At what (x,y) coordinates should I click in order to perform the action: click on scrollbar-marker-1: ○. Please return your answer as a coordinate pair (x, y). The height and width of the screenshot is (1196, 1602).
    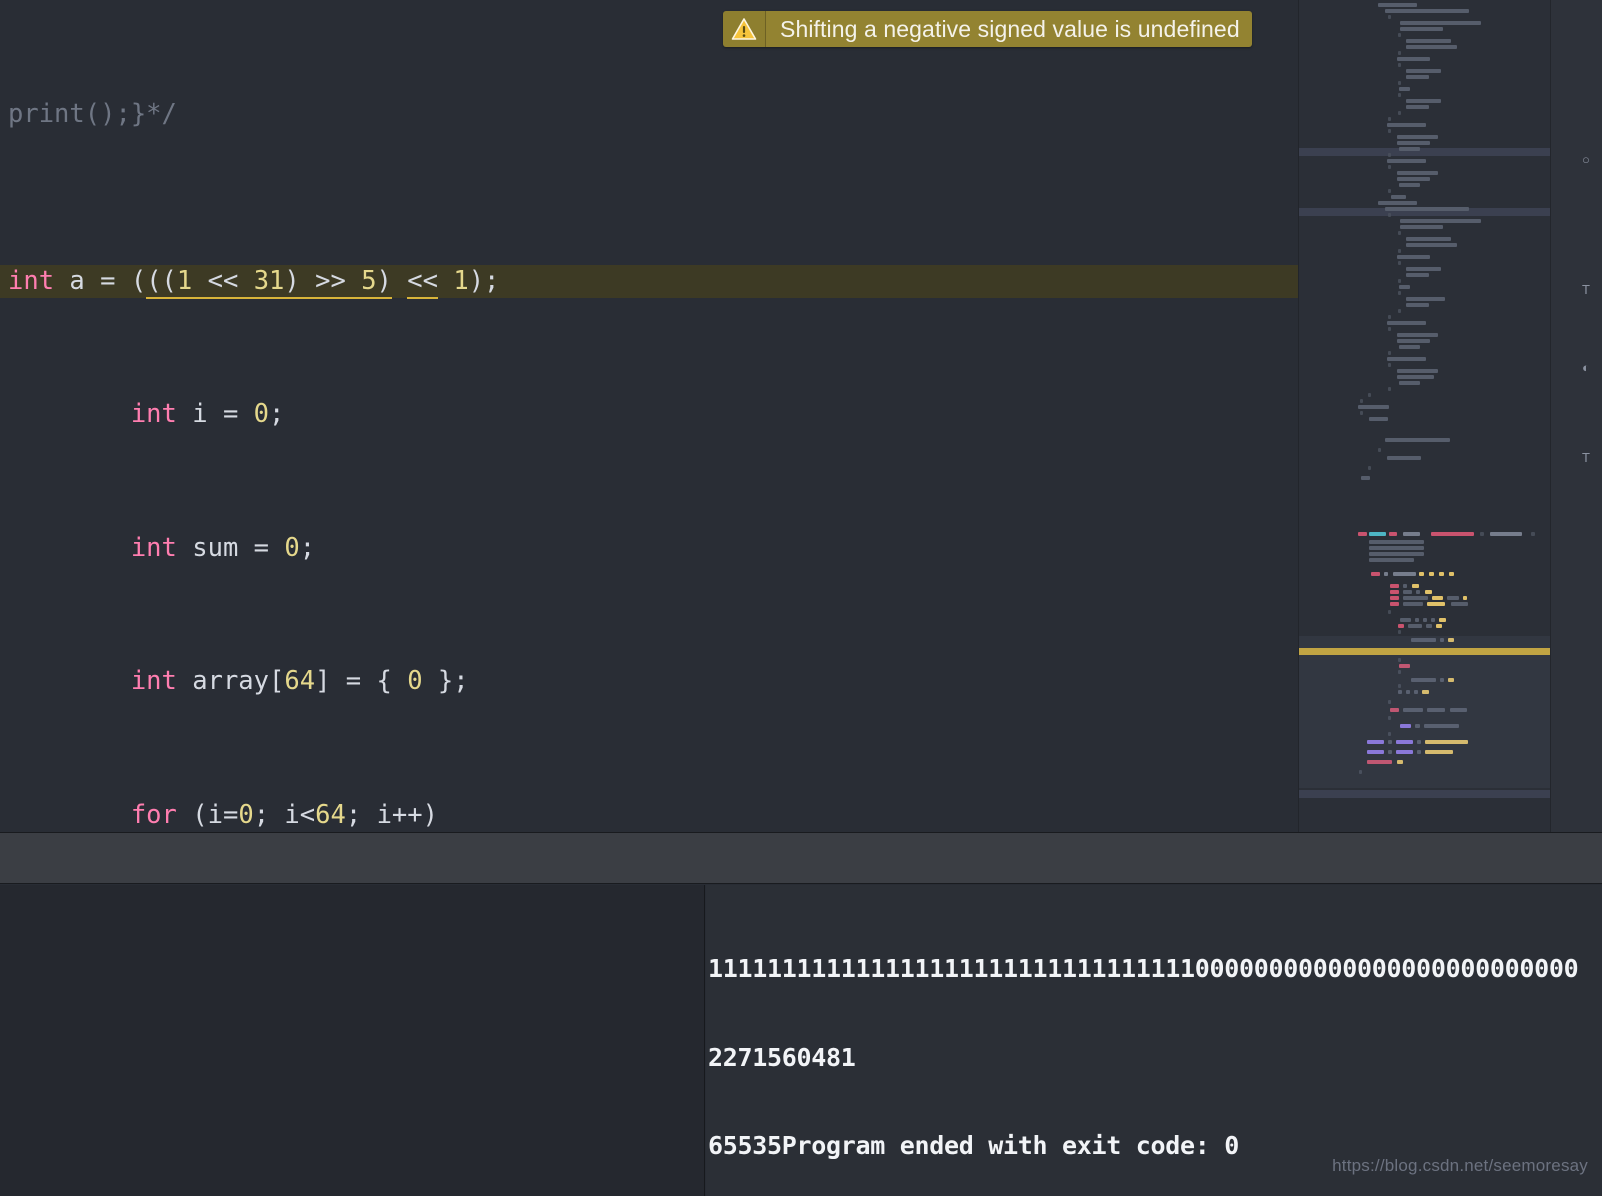
    Looking at the image, I should click on (1586, 159).